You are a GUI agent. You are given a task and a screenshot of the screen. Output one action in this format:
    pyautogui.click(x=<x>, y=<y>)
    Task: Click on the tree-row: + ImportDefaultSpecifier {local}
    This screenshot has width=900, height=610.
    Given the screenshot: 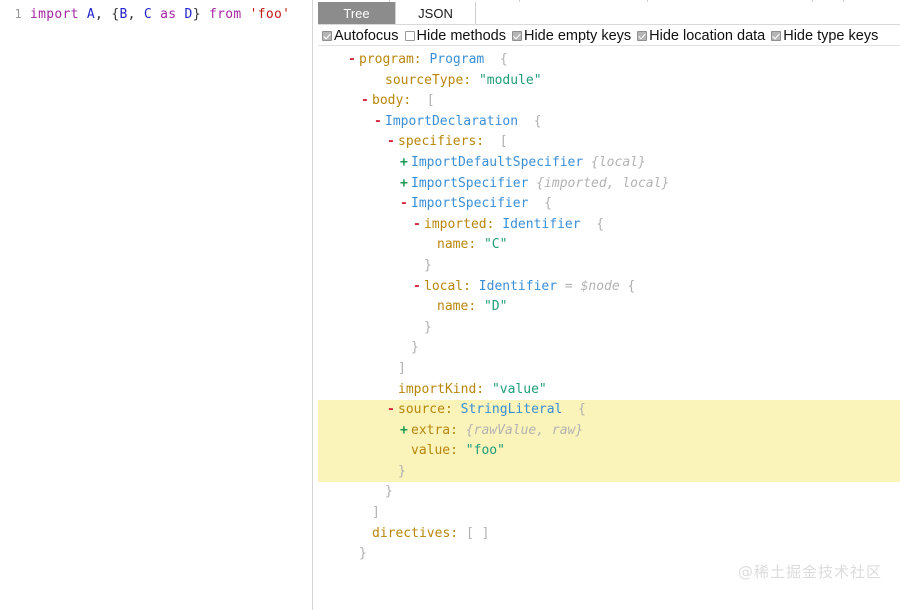 What is the action you would take?
    pyautogui.click(x=609, y=163)
    